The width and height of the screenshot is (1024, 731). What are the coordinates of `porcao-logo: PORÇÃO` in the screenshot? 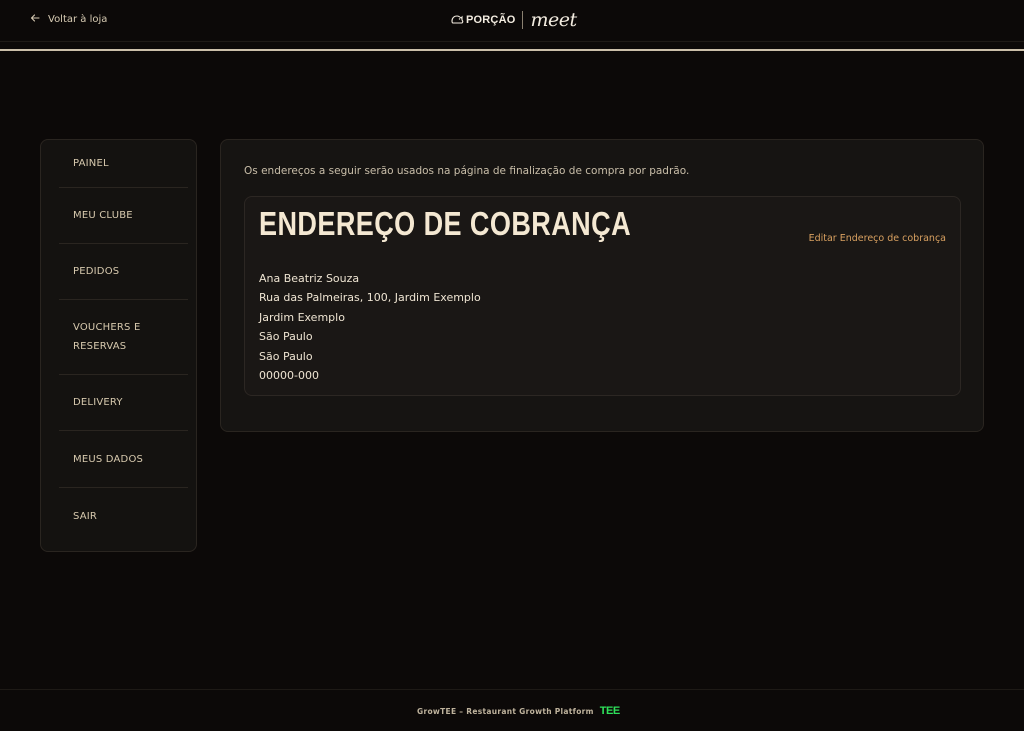 It's located at (482, 20).